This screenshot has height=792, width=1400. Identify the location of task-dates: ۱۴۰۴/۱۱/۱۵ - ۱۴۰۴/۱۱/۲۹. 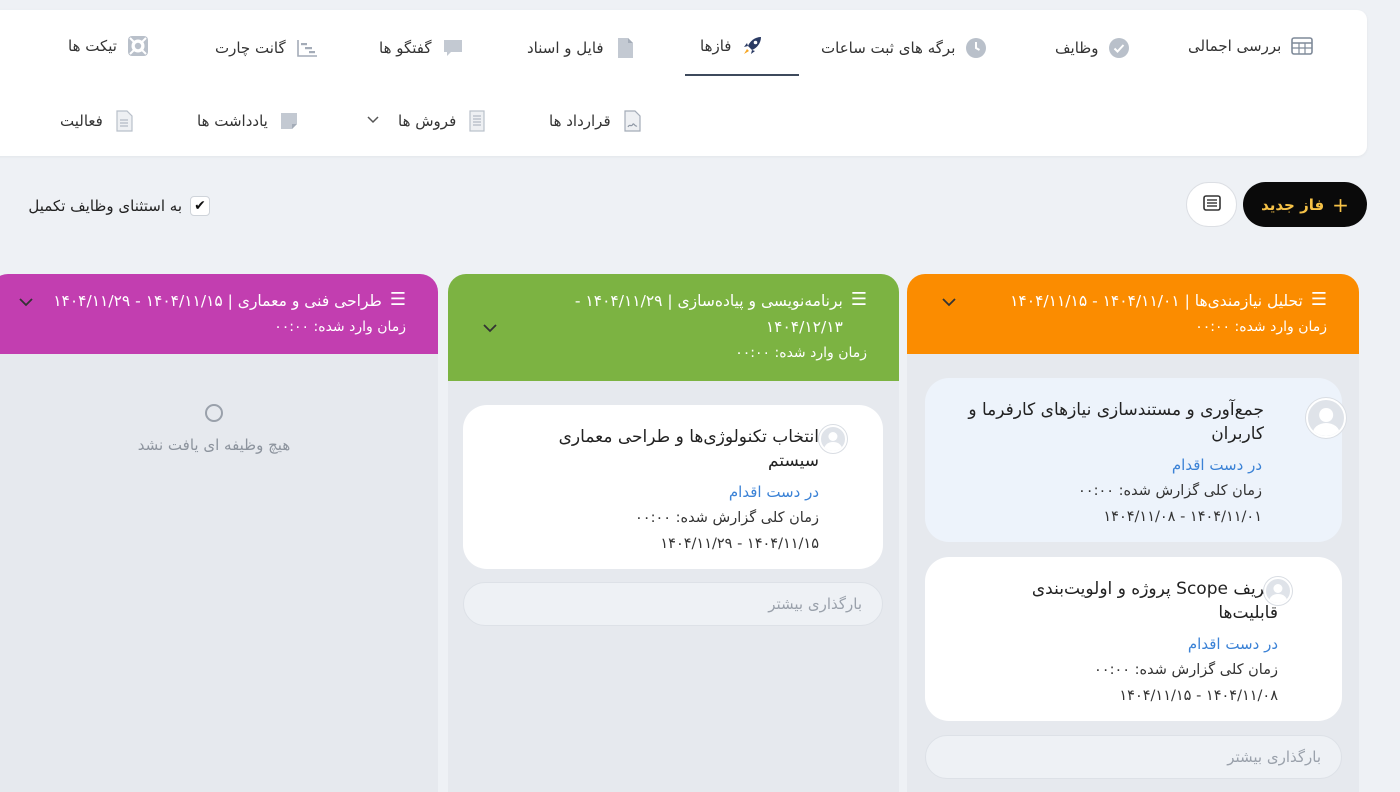
(739, 544).